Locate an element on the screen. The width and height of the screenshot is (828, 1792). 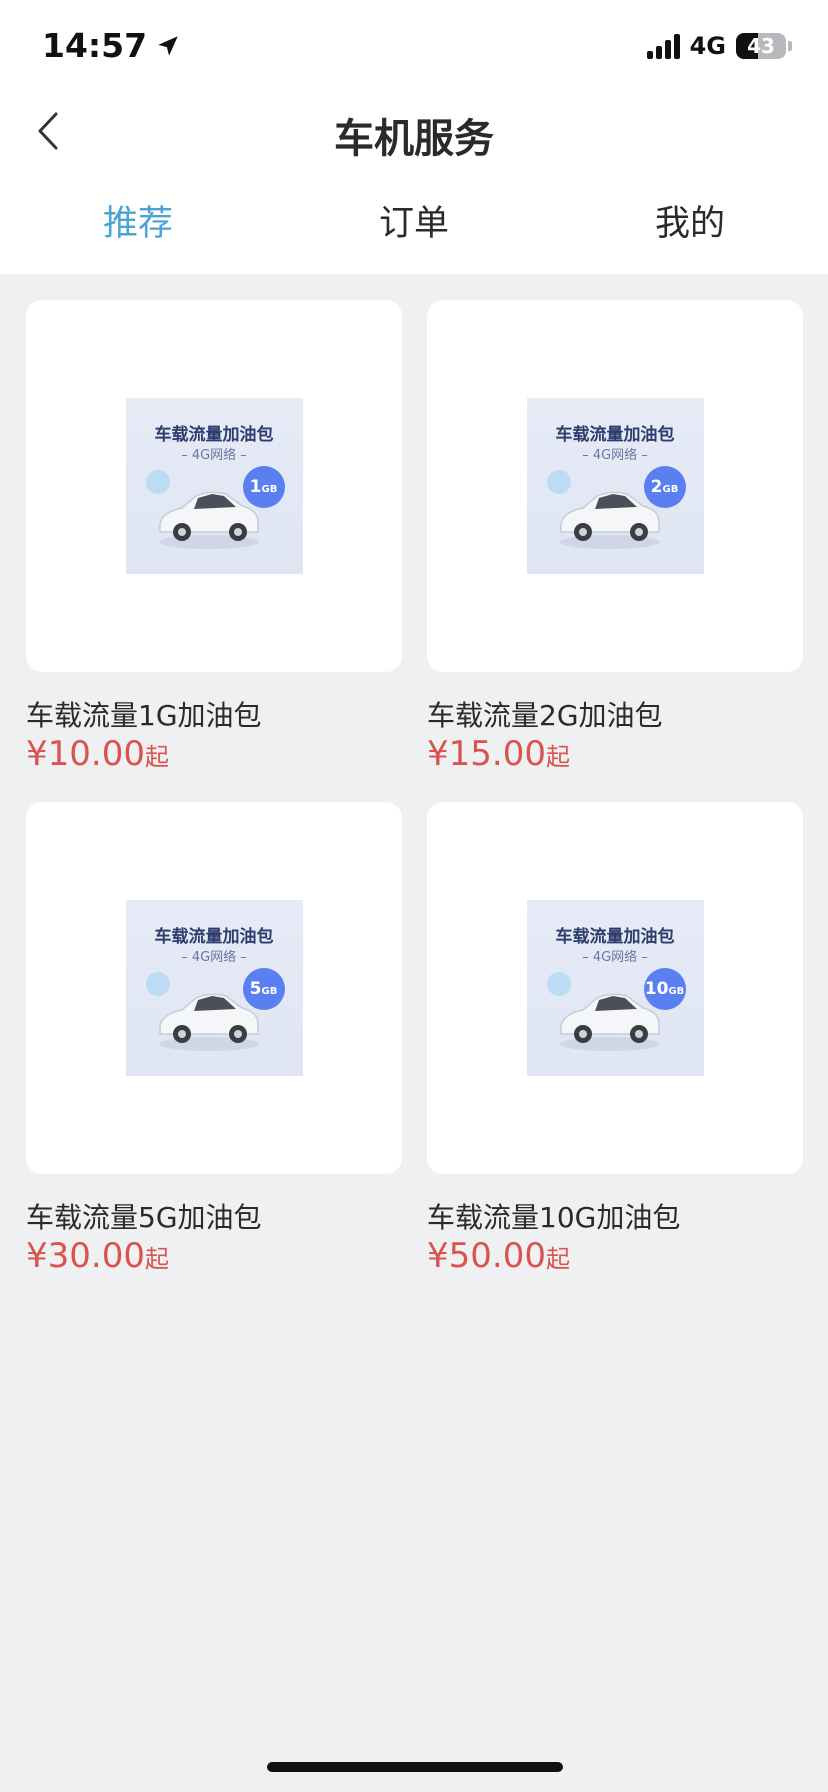
product-image-box: 车载流量加油包 – 4G网络 – 1 GB is located at coordinates (214, 486).